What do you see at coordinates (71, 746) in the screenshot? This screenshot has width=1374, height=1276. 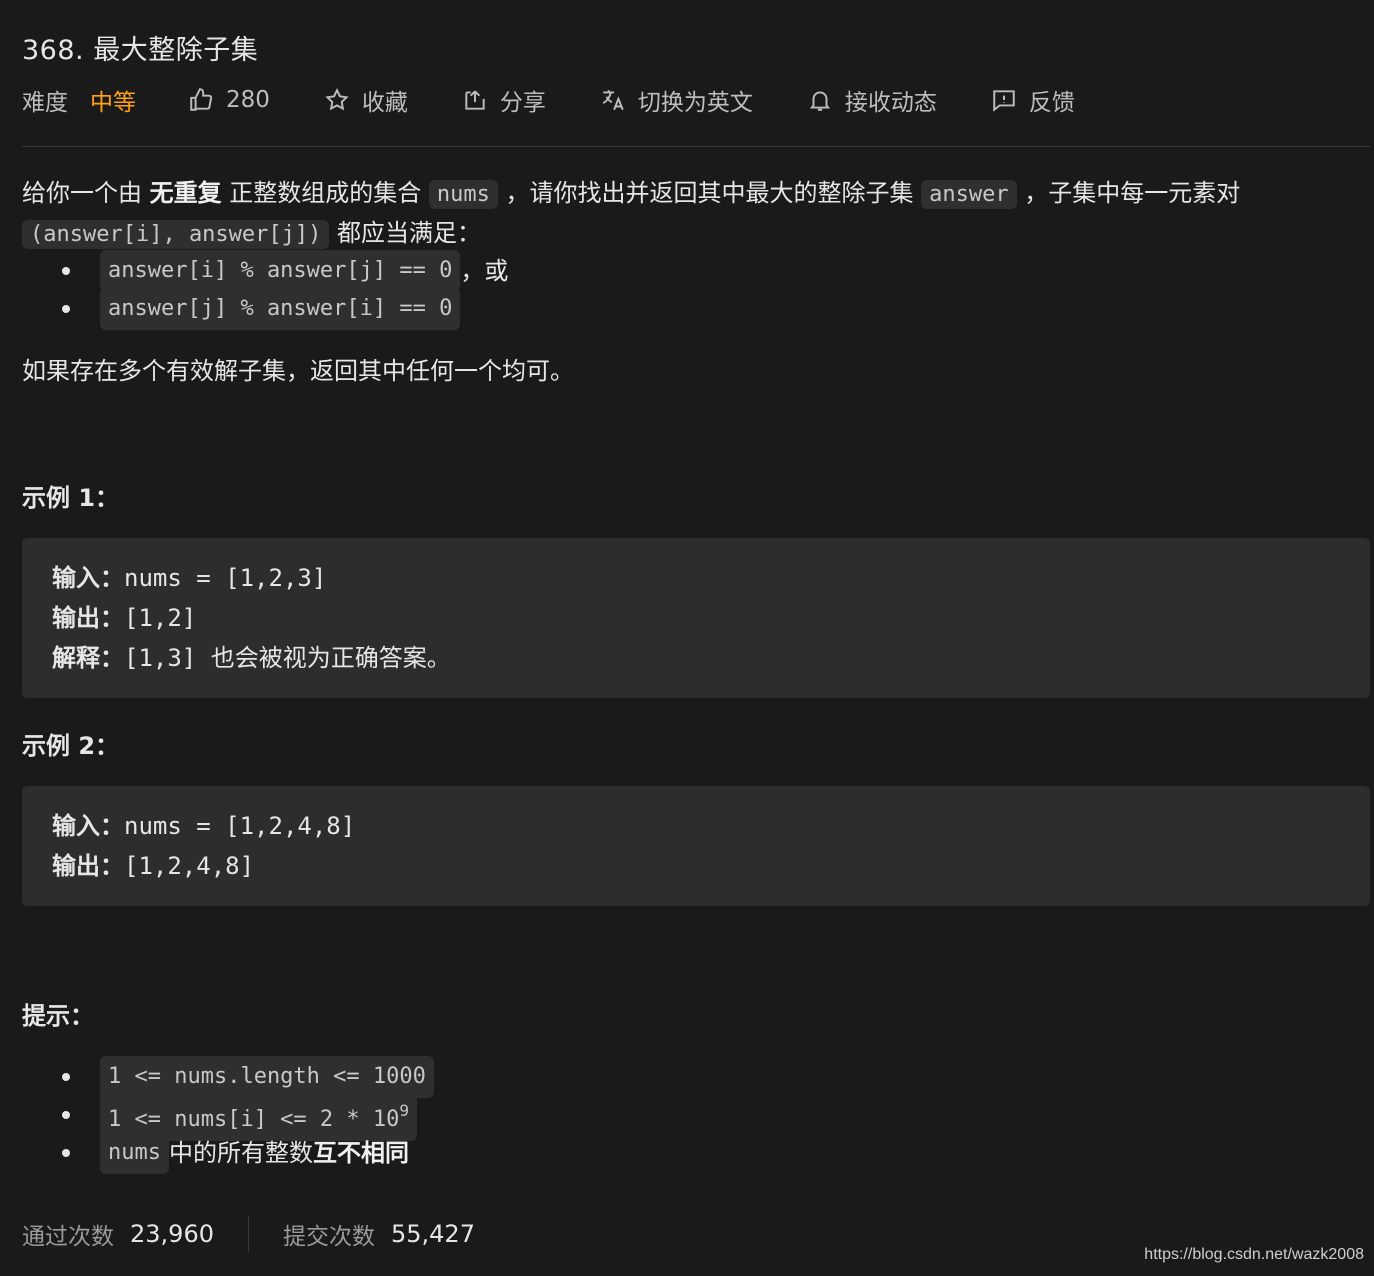 I see `example-2-heading: 示例 2：` at bounding box center [71, 746].